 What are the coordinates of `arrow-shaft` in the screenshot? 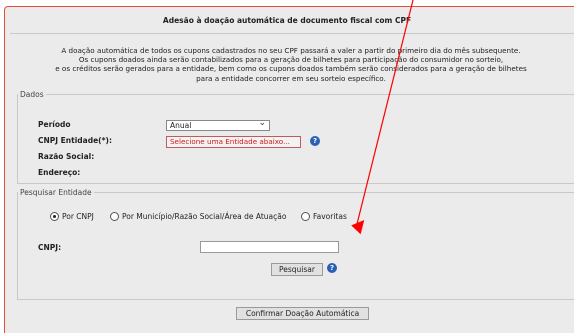 It's located at (385, 112).